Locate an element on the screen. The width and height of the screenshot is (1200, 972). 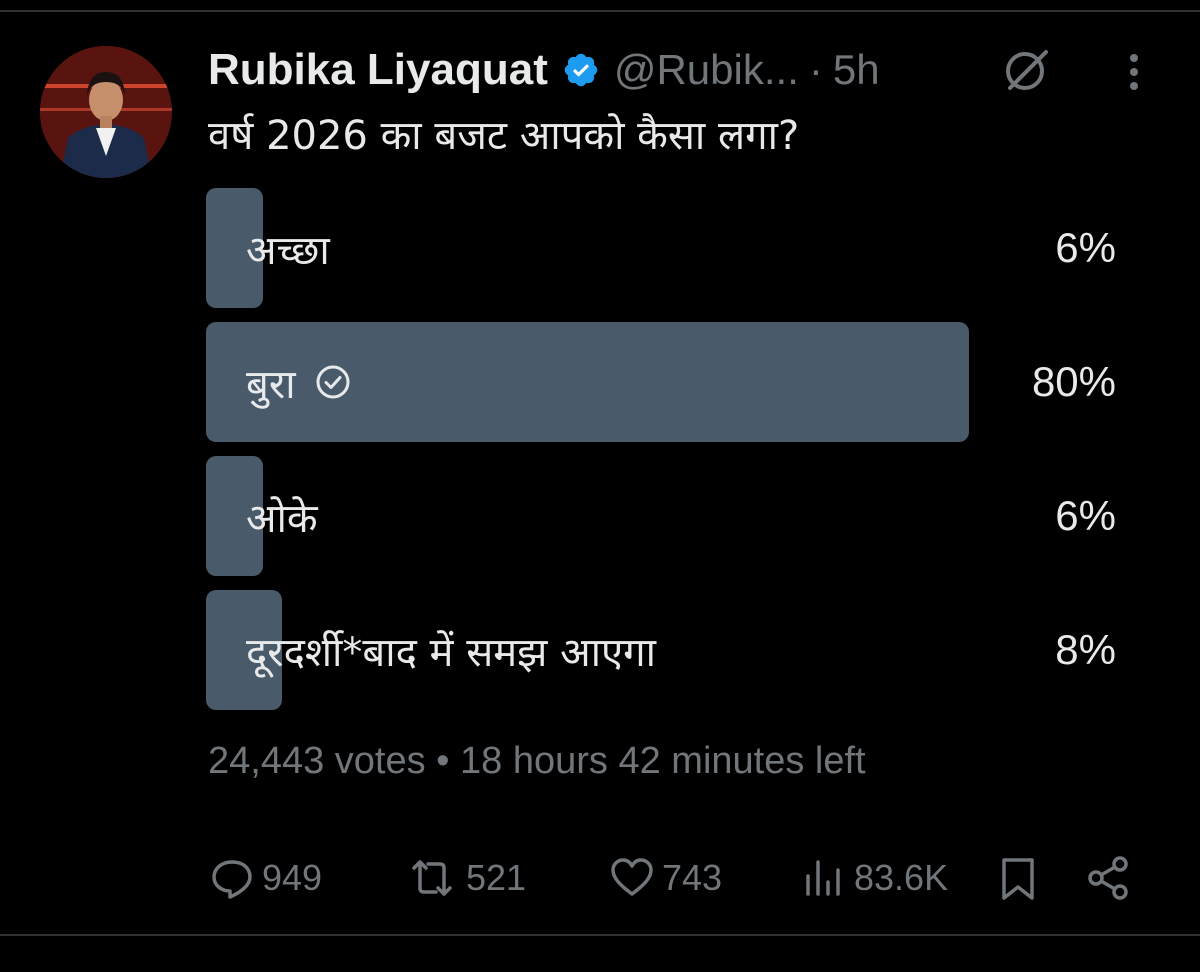
share-button is located at coordinates (1108, 878).